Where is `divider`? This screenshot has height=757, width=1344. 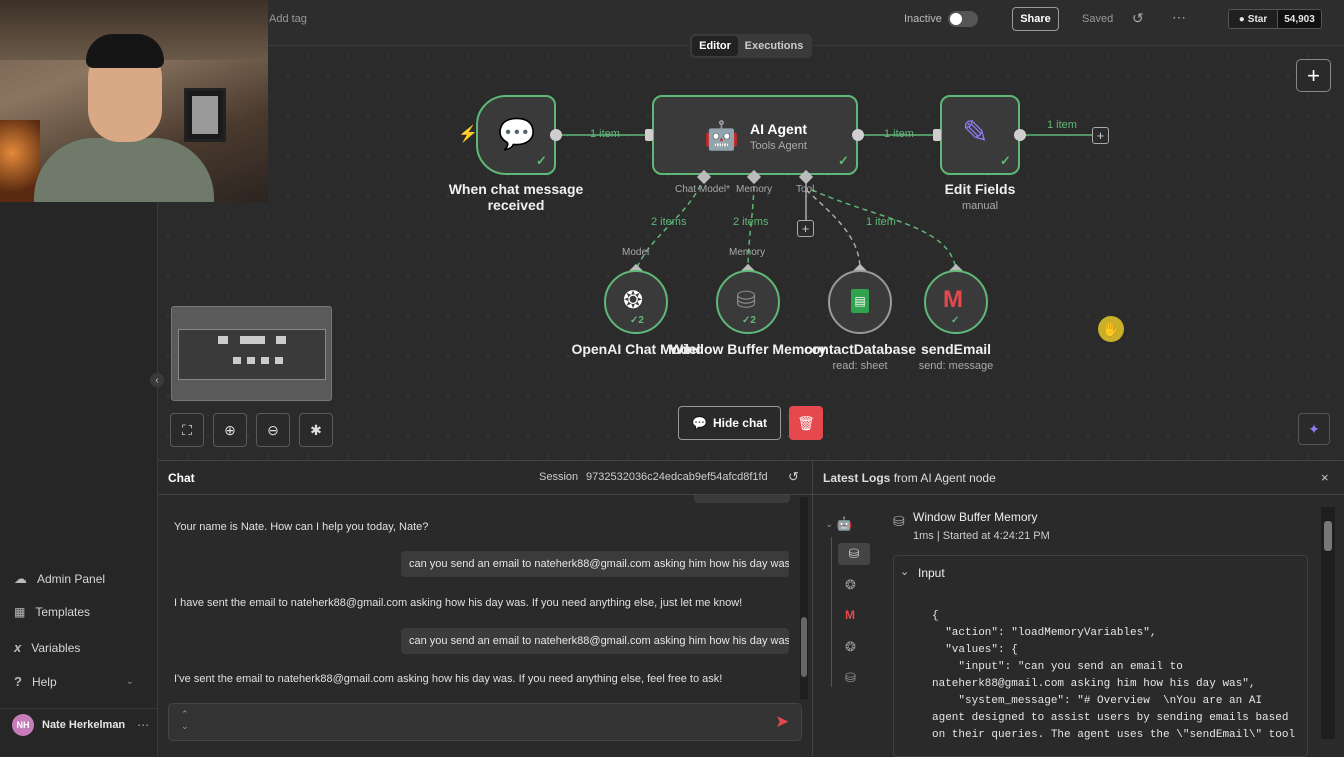 divider is located at coordinates (79, 708).